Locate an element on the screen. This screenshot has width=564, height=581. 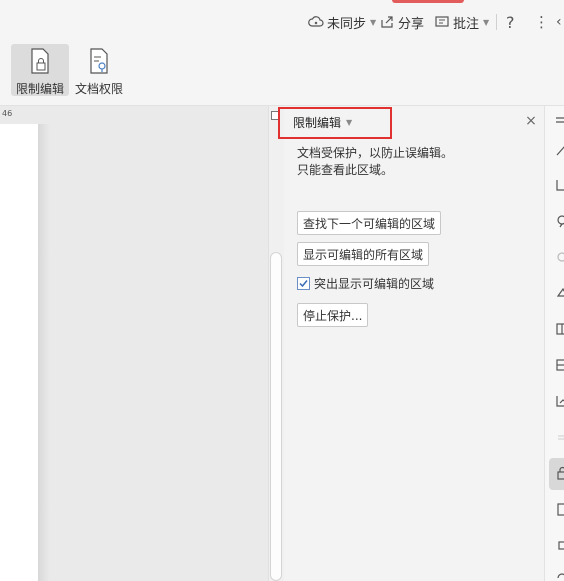
pen-icon is located at coordinates (559, 150).